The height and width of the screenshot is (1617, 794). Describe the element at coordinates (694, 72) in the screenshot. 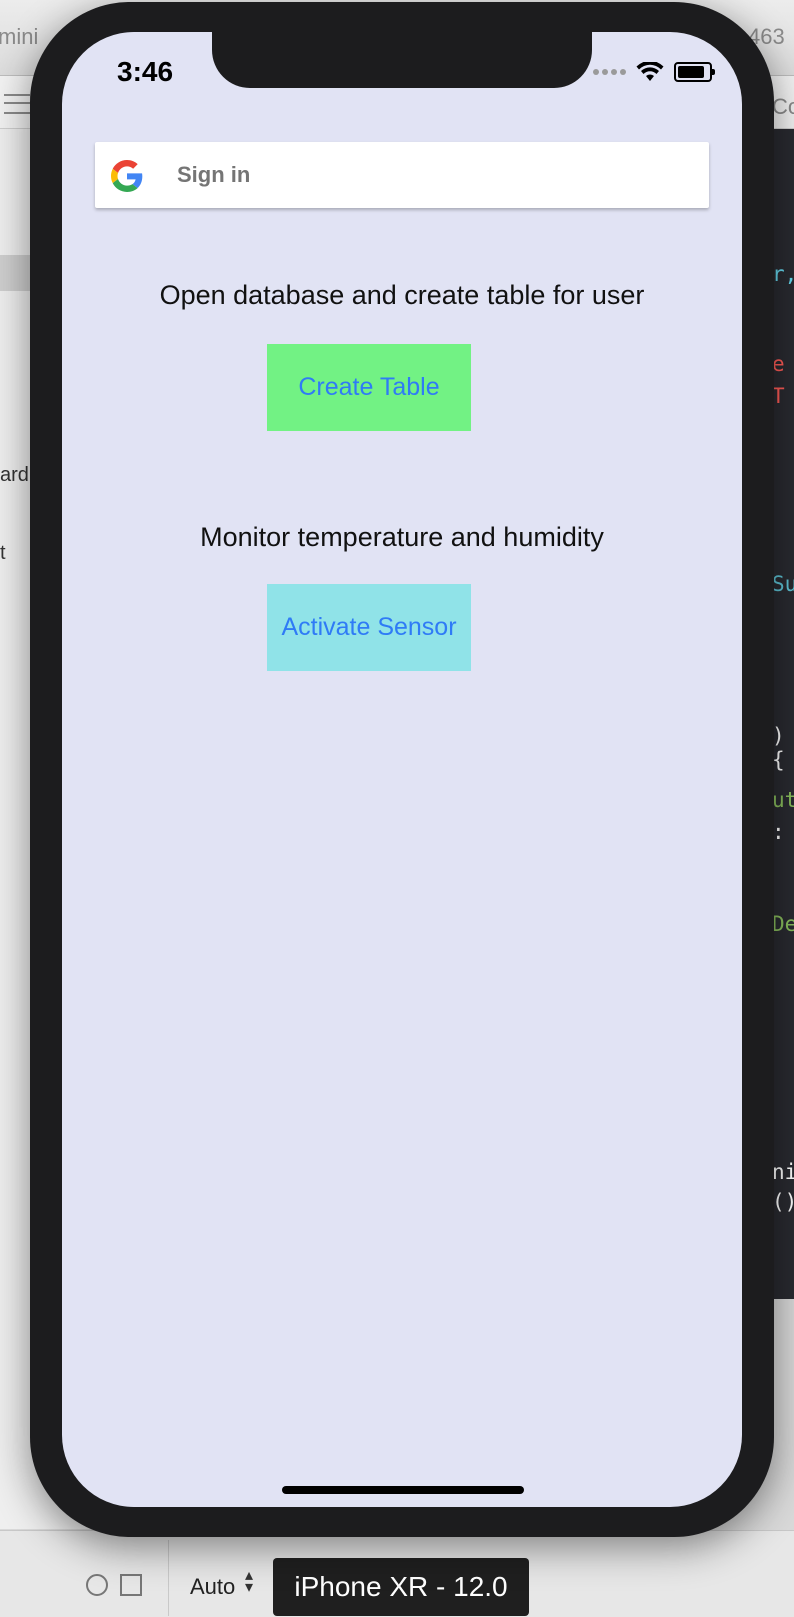

I see `battery-icon` at that location.